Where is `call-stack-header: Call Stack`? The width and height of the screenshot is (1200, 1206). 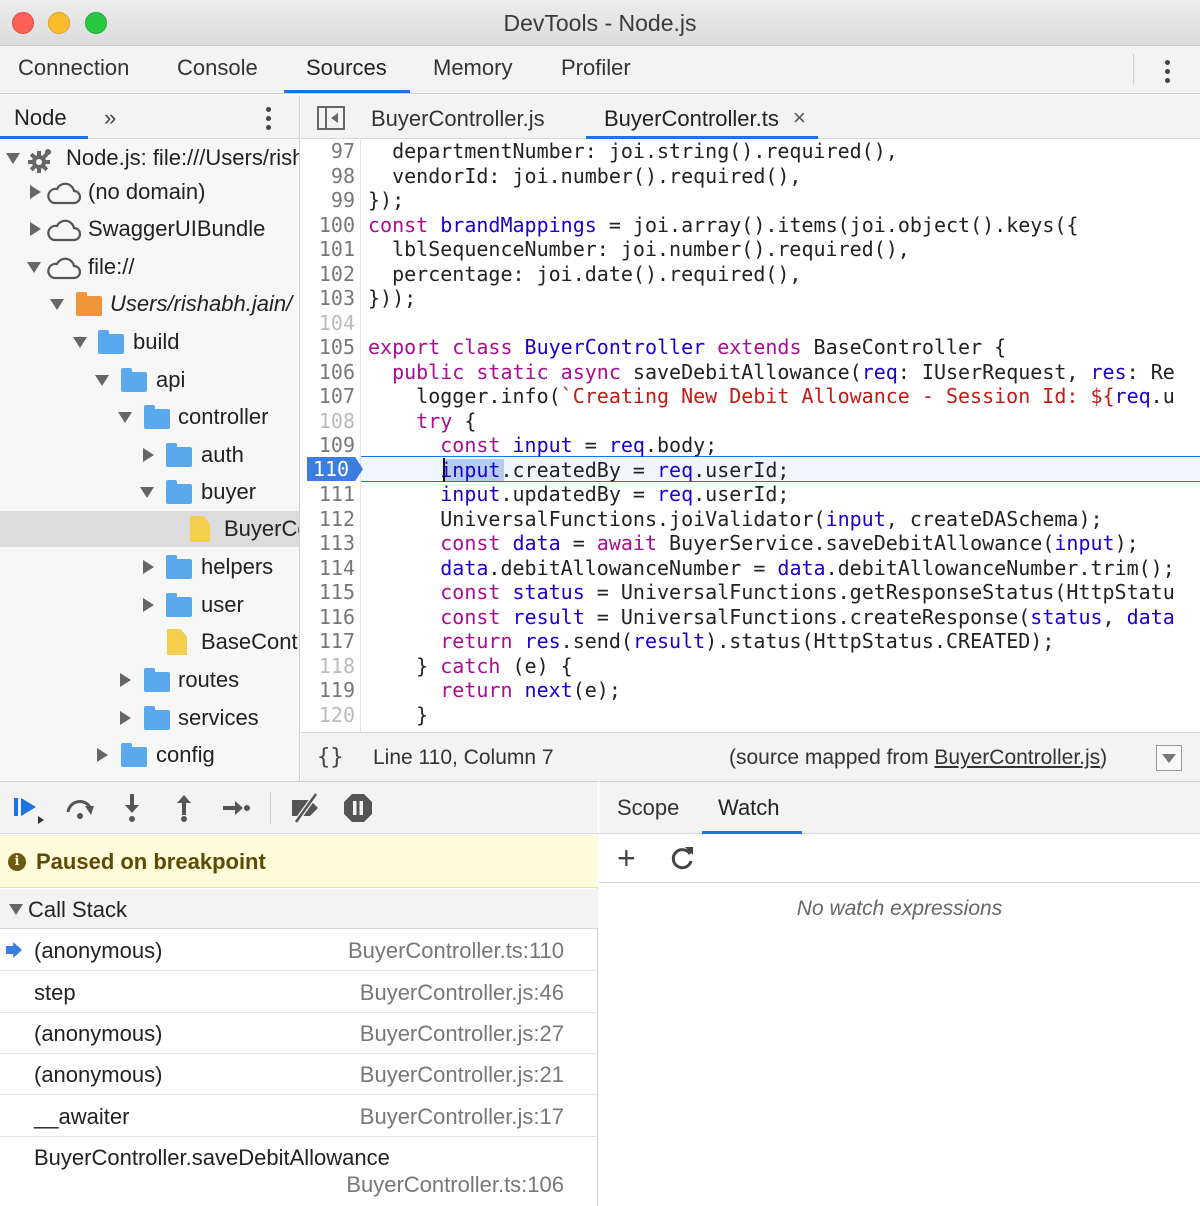
call-stack-header: Call Stack is located at coordinates (299, 909).